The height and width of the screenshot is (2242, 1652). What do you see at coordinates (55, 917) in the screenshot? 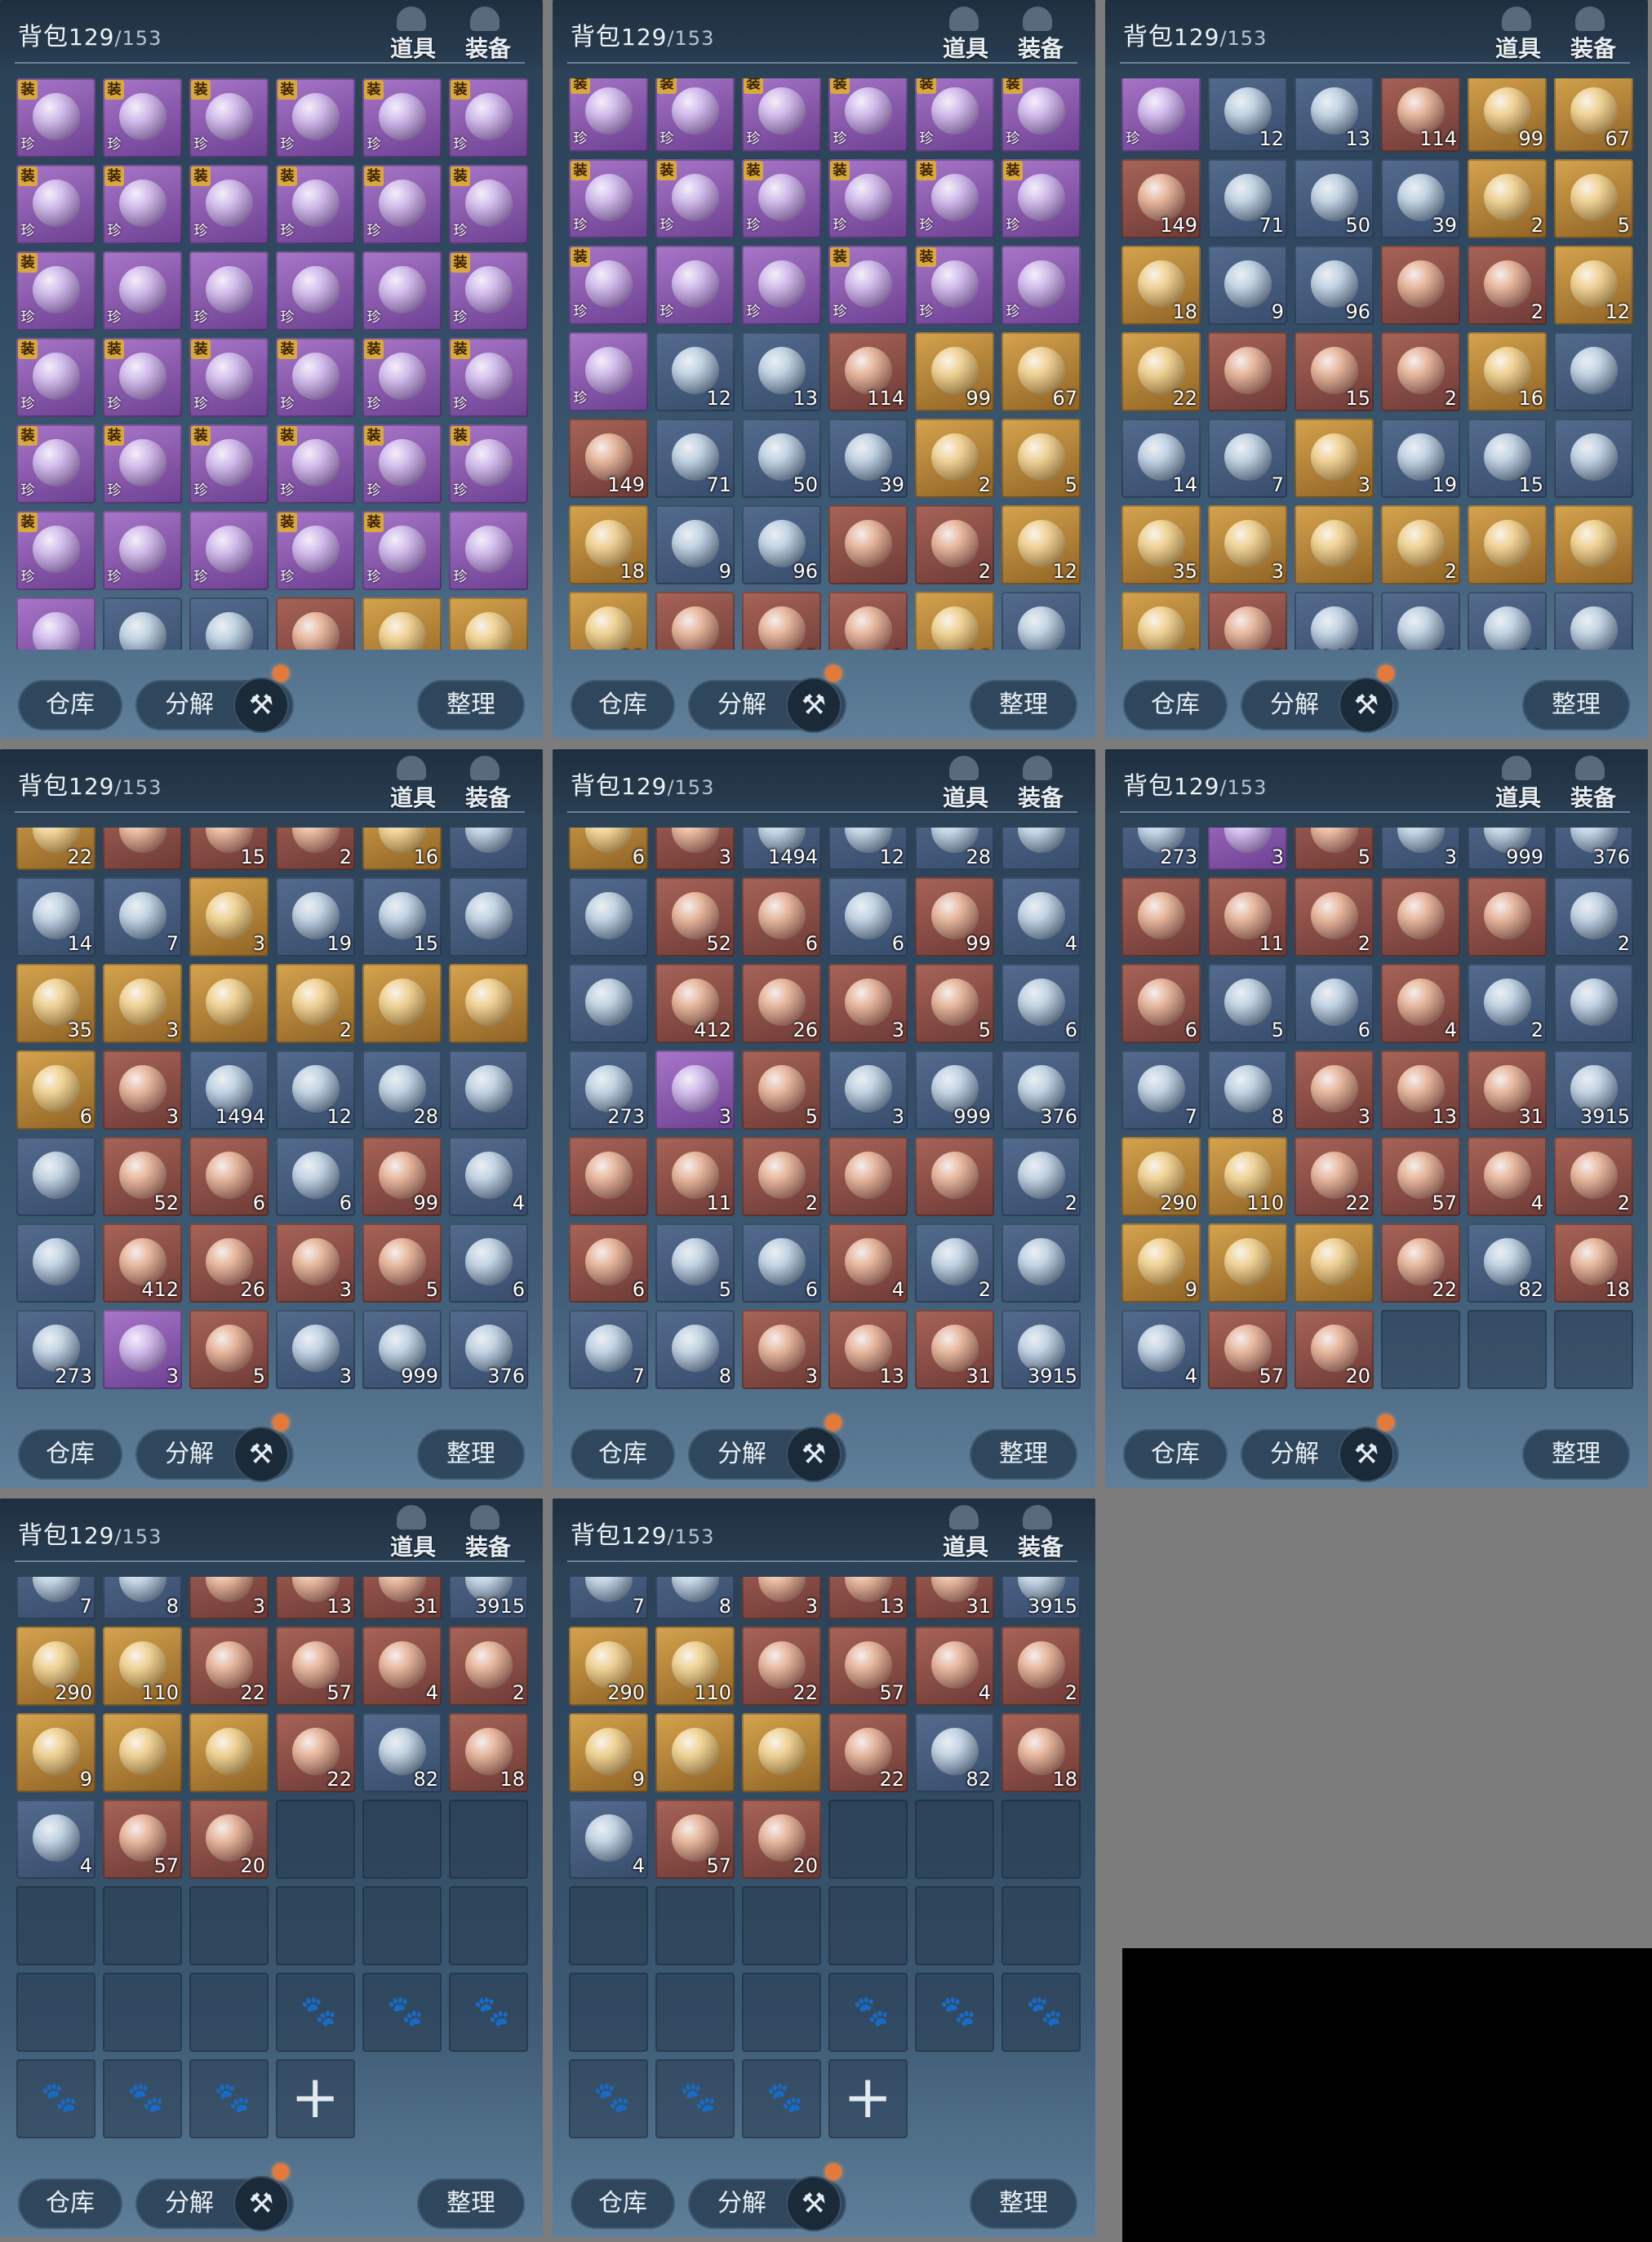
I see `item-slot: 14` at bounding box center [55, 917].